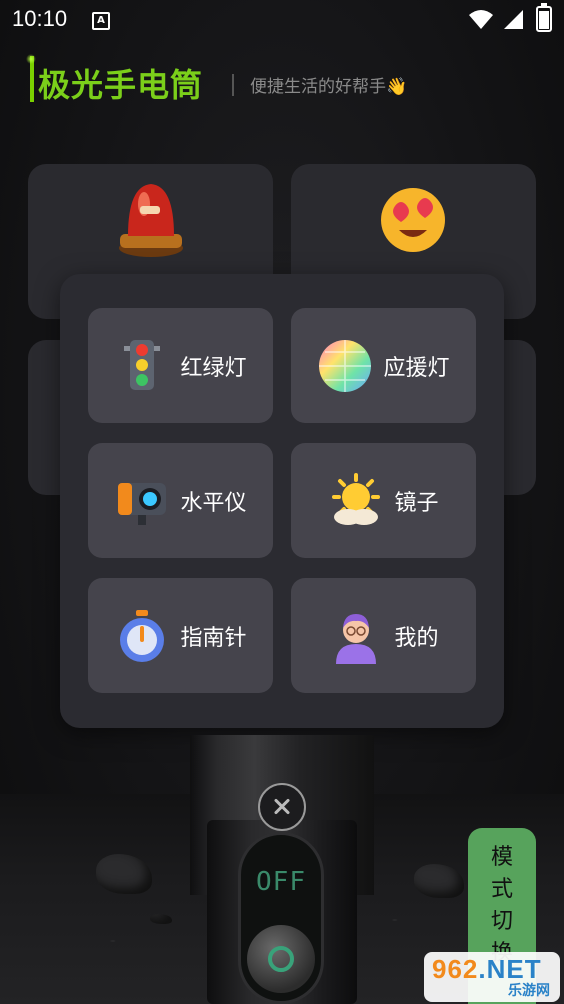  Describe the element at coordinates (213, 638) in the screenshot. I see `compass-label: 指南针` at that location.